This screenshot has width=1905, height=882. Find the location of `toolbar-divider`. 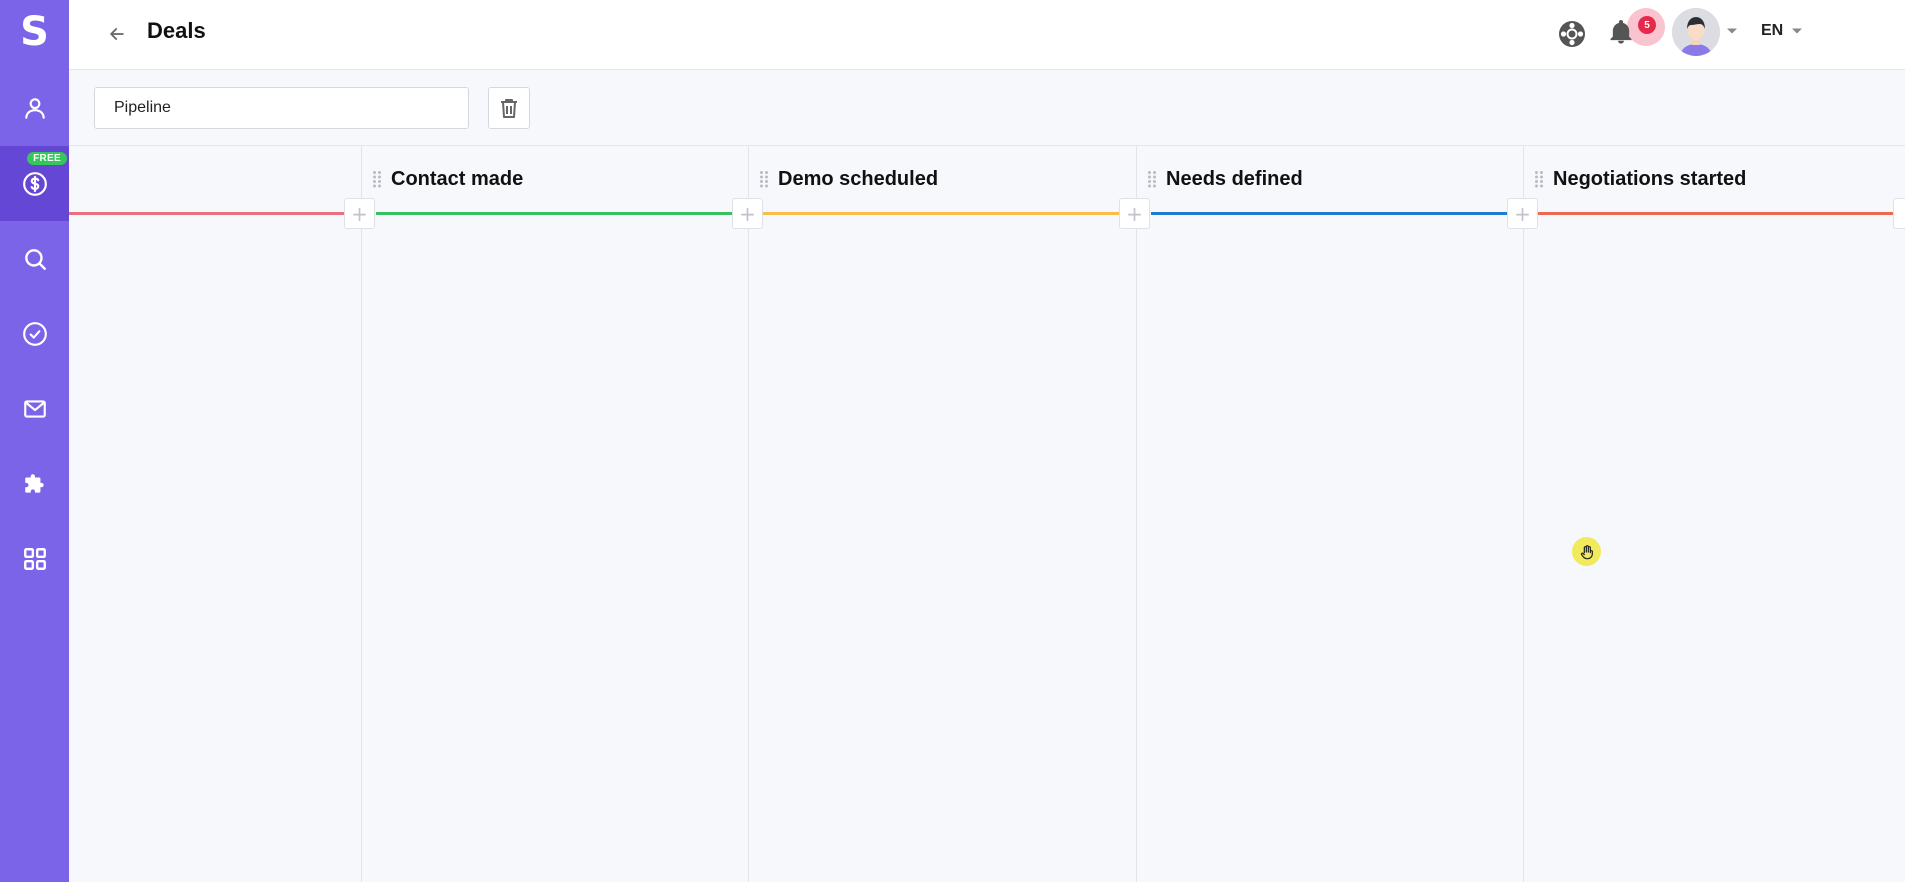

toolbar-divider is located at coordinates (987, 145).